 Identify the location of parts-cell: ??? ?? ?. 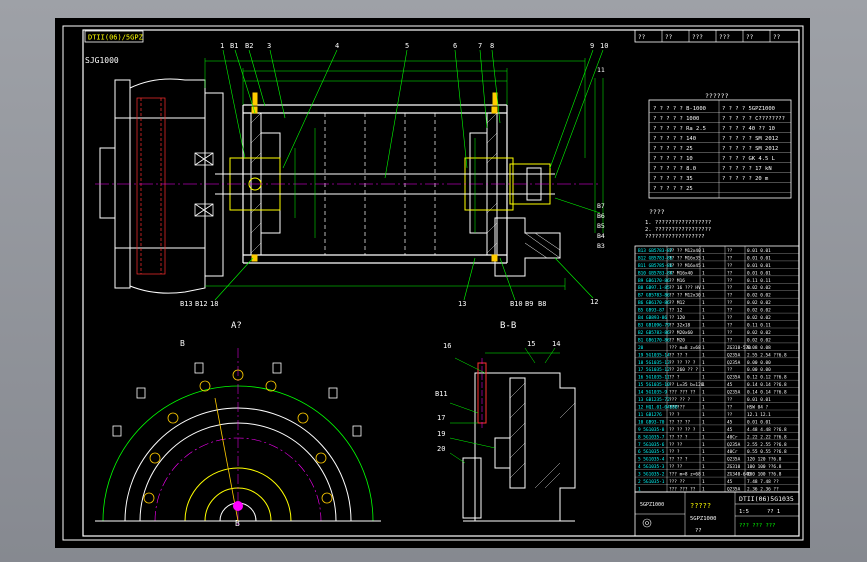
(680, 400).